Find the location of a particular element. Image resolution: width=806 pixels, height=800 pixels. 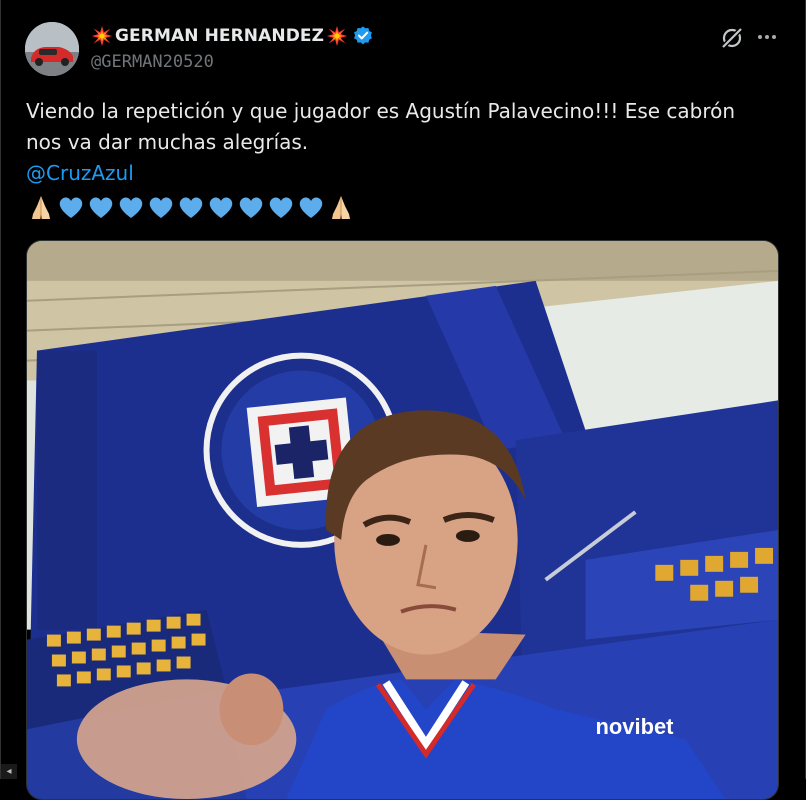

author-display-name: GERMAN HERNANDEZ is located at coordinates (219, 36).